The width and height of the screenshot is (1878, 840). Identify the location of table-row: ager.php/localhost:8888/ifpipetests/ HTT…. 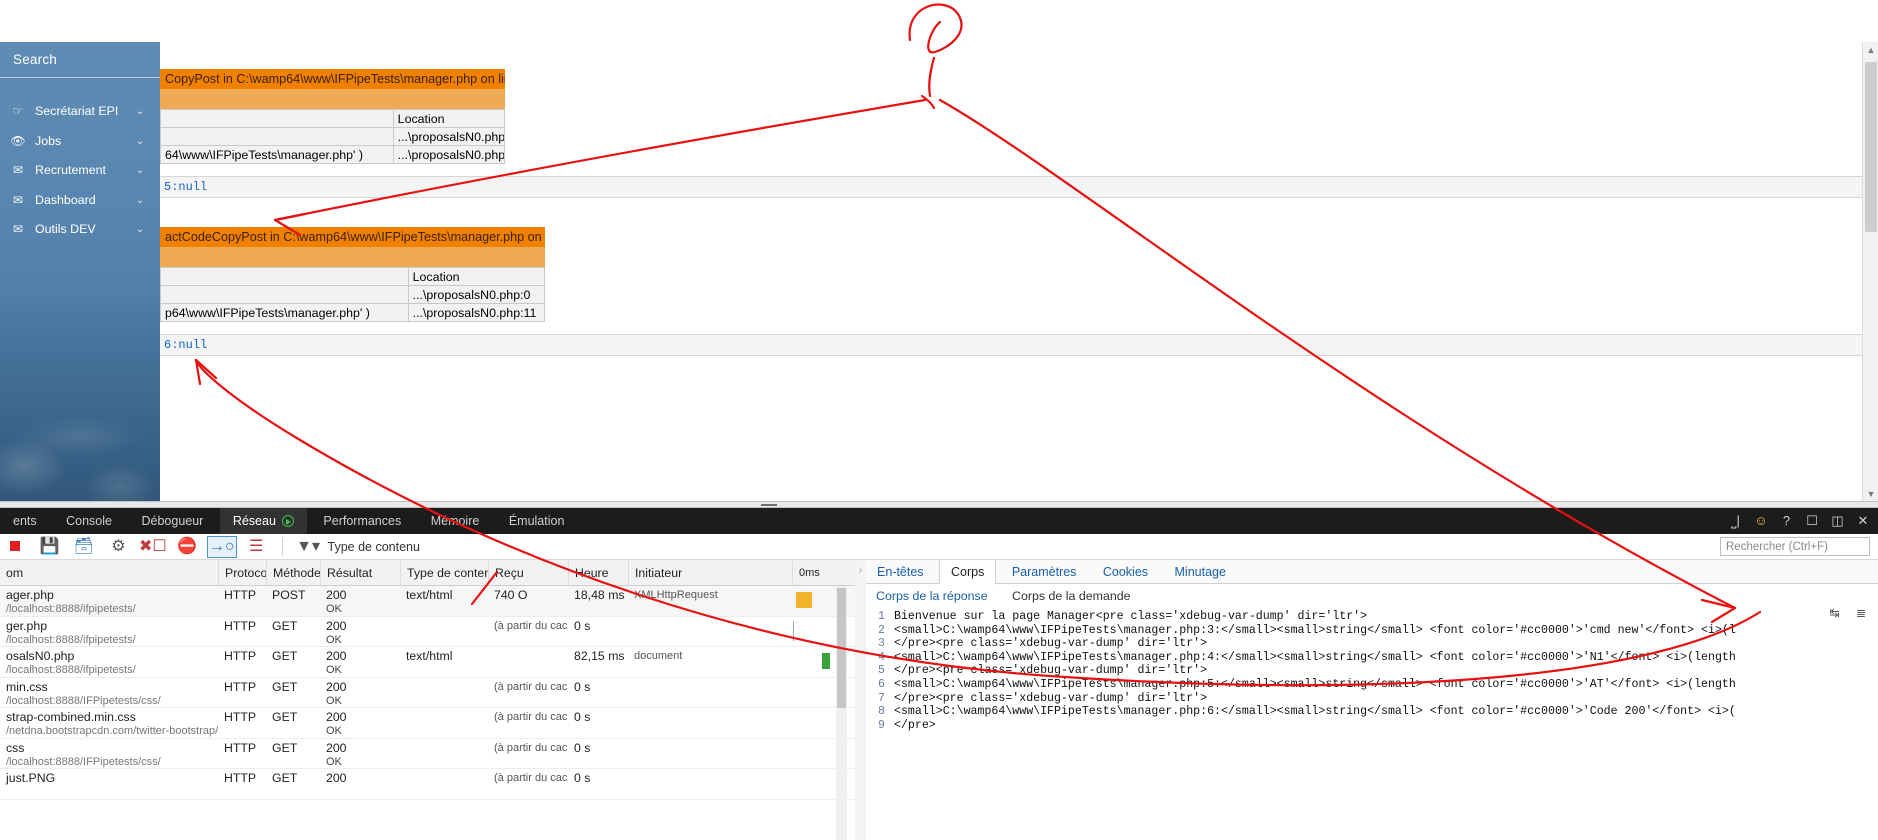
(427, 601).